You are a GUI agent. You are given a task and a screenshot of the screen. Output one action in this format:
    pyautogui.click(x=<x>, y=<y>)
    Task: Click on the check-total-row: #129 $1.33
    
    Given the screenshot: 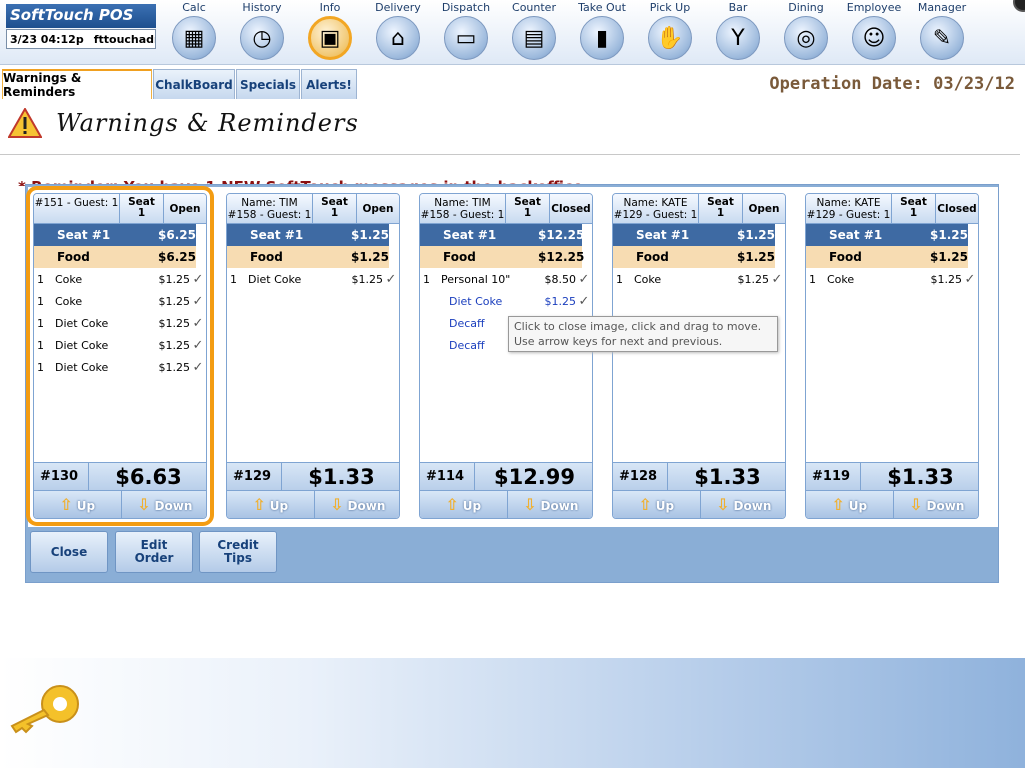 What is the action you would take?
    pyautogui.click(x=313, y=476)
    